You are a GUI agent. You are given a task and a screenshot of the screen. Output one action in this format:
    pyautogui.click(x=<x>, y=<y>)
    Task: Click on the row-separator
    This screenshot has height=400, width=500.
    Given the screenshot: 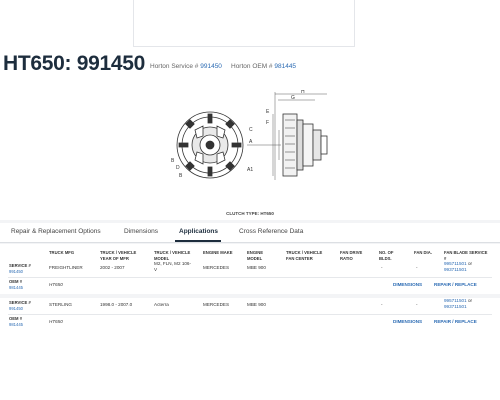 What is the action you would take?
    pyautogui.click(x=250, y=296)
    